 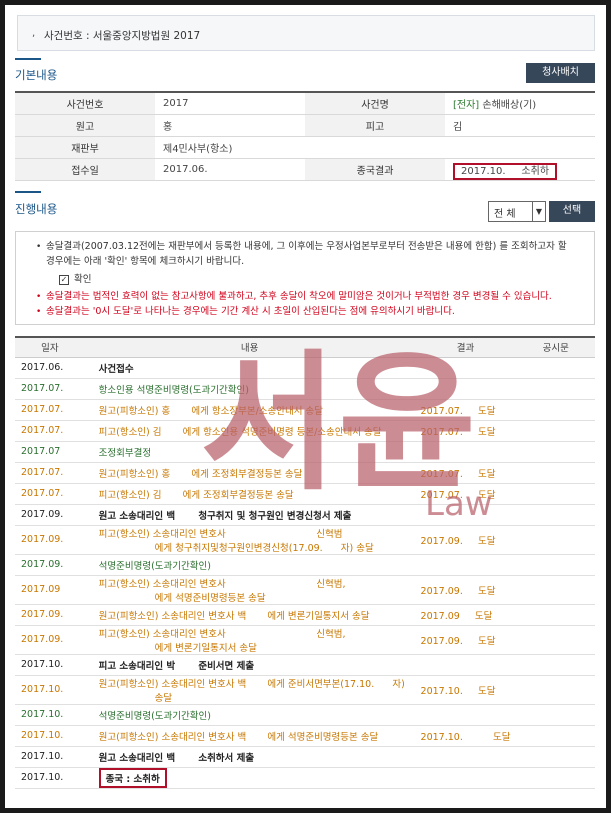 I want to click on value-court-division: 제4민사부(항소), so click(x=375, y=147).